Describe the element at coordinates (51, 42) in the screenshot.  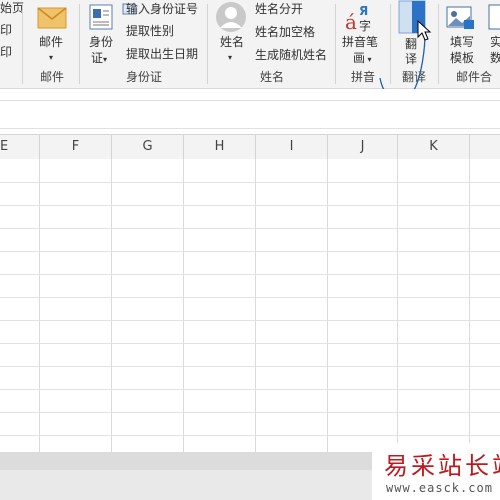
I see `mail-button-label: 邮件` at that location.